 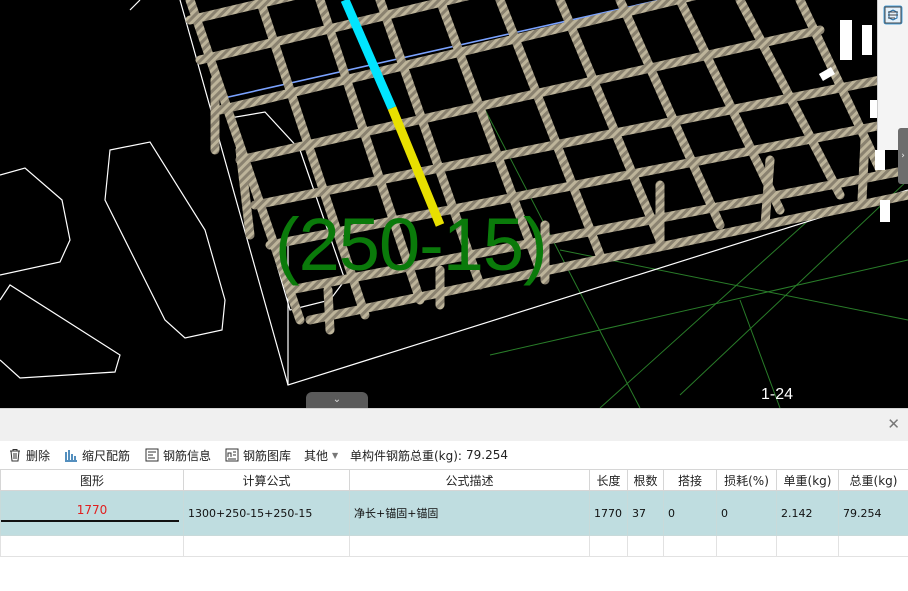 I want to click on rebar-library-label: 钢筋图库, so click(x=267, y=455).